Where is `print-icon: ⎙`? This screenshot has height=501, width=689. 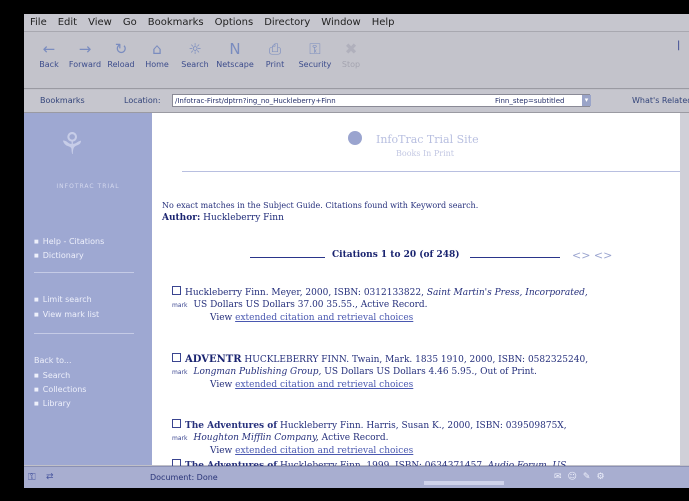 print-icon: ⎙ is located at coordinates (274, 49).